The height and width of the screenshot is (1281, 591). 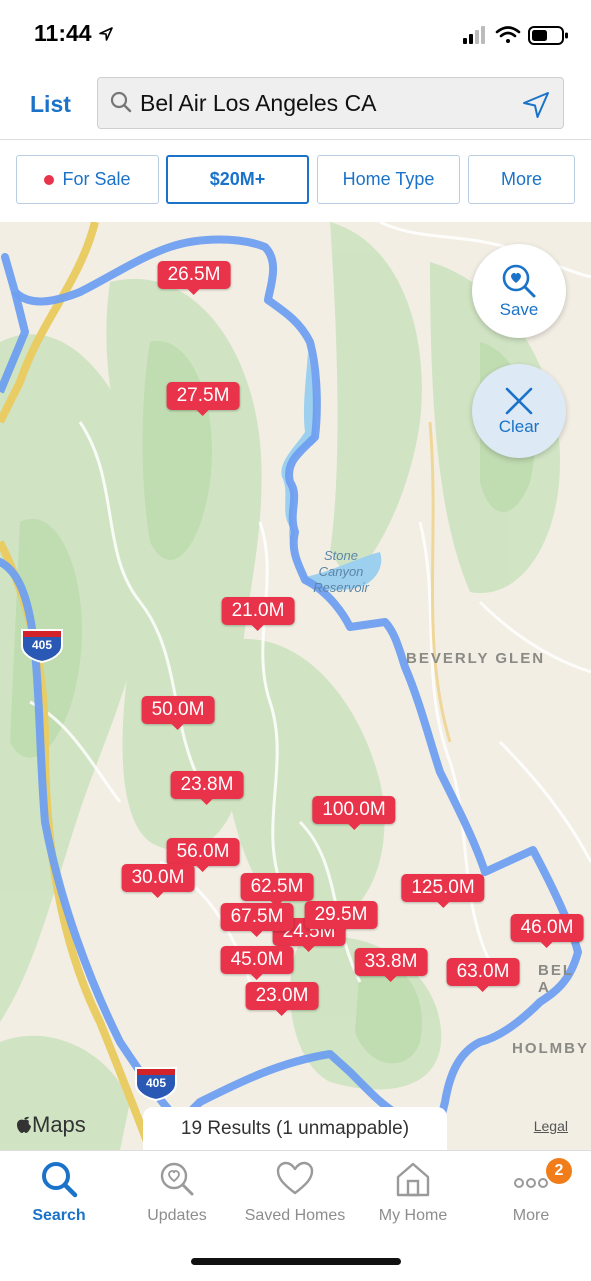 What do you see at coordinates (354, 813) in the screenshot?
I see `price-pin: 100.0M` at bounding box center [354, 813].